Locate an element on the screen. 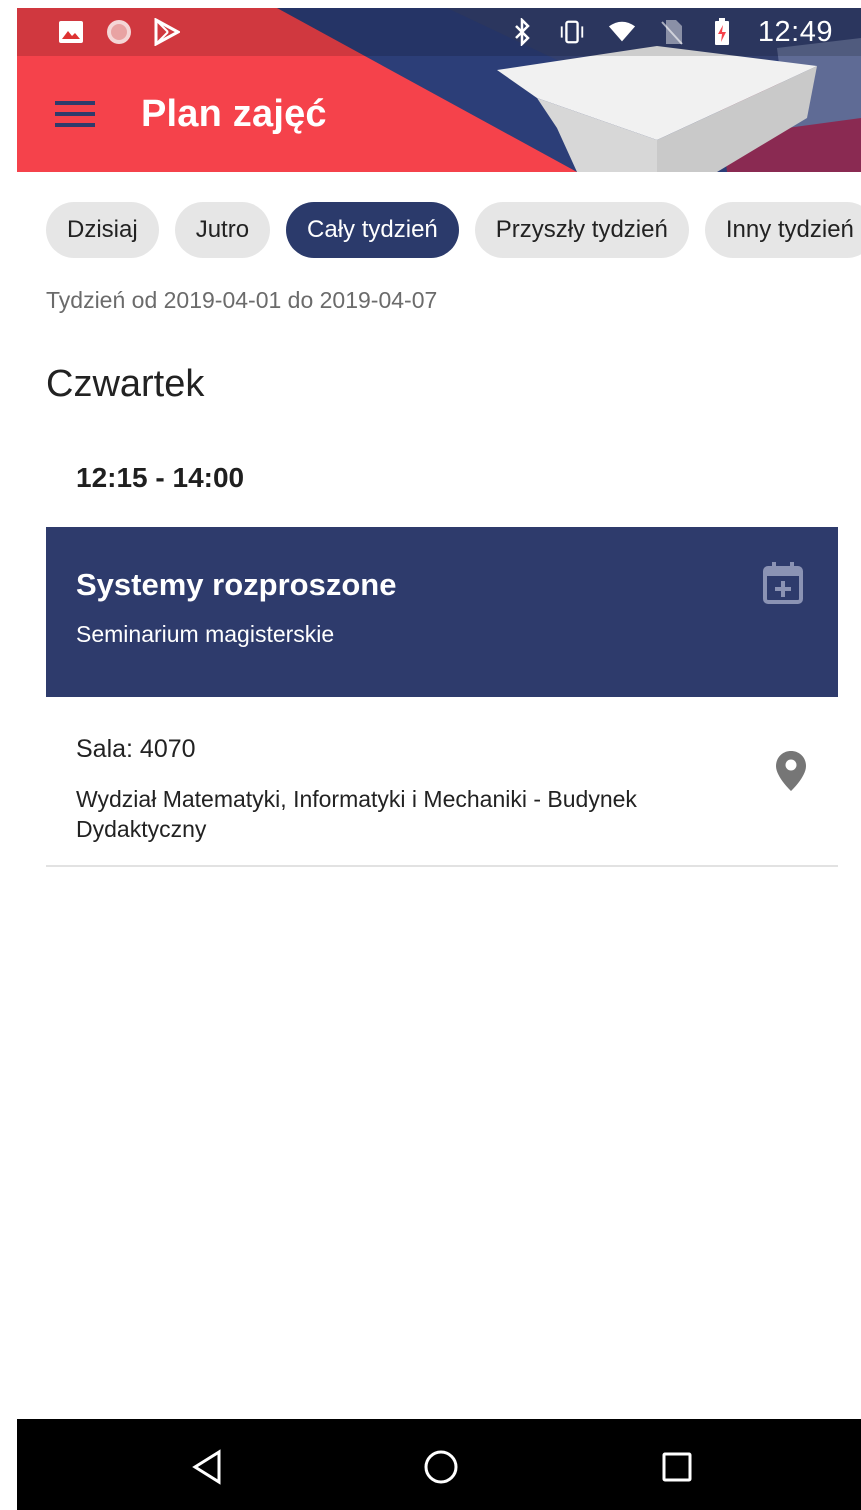  calendar-add-icon is located at coordinates (783, 583).